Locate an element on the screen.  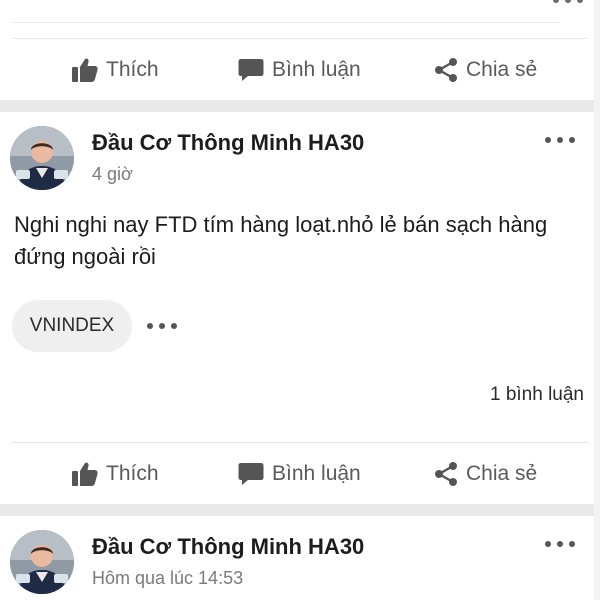
post-card: Đầu Cơ Thông Minh HA30 Hôm qua lúc 14:53 is located at coordinates (300, 558).